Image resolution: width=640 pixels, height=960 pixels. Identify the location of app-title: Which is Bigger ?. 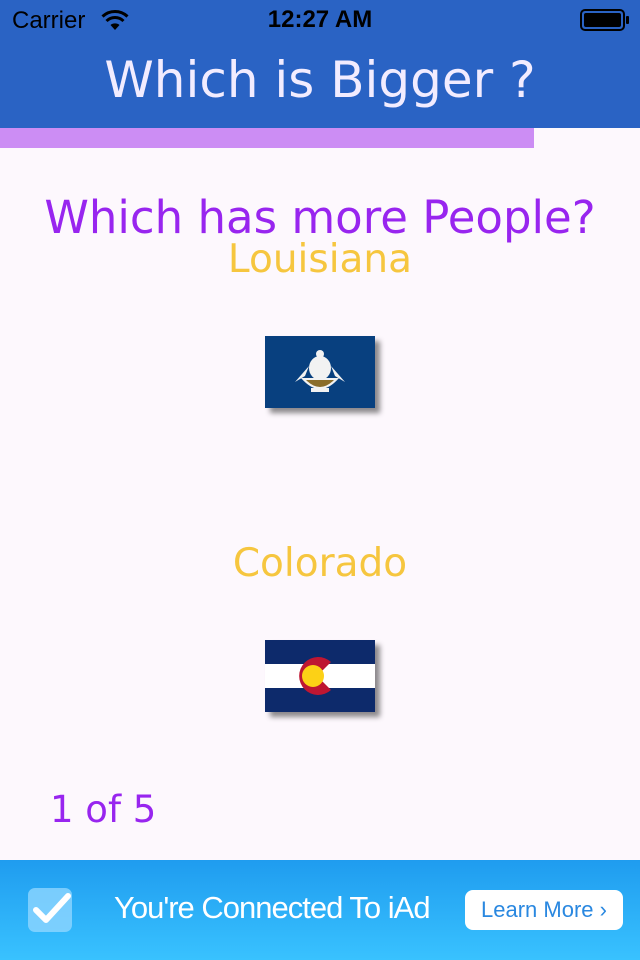
(320, 80).